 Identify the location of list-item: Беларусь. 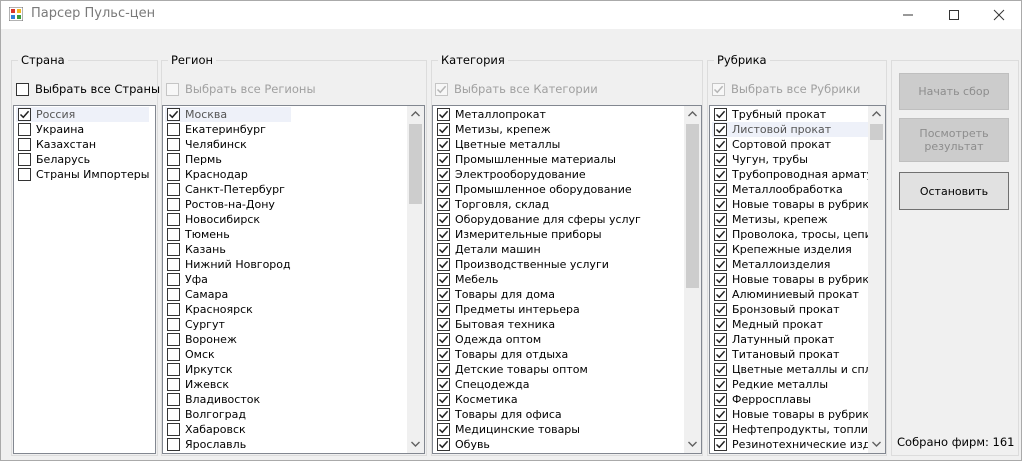
(82, 159).